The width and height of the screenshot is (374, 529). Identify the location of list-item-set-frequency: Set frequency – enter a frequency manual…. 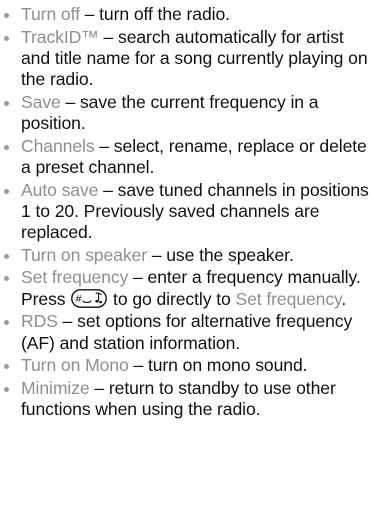
(187, 288).